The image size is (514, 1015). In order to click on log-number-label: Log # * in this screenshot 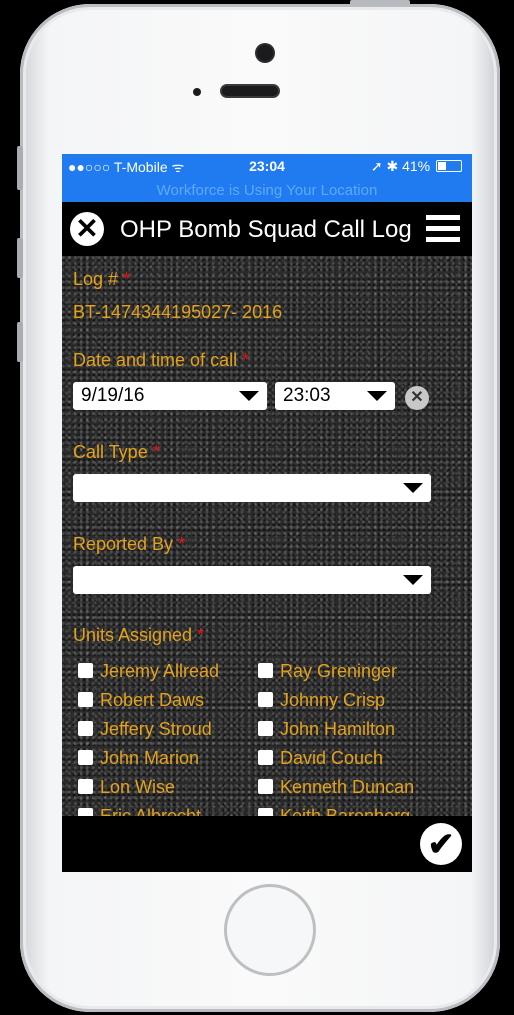, I will do `click(102, 279)`.